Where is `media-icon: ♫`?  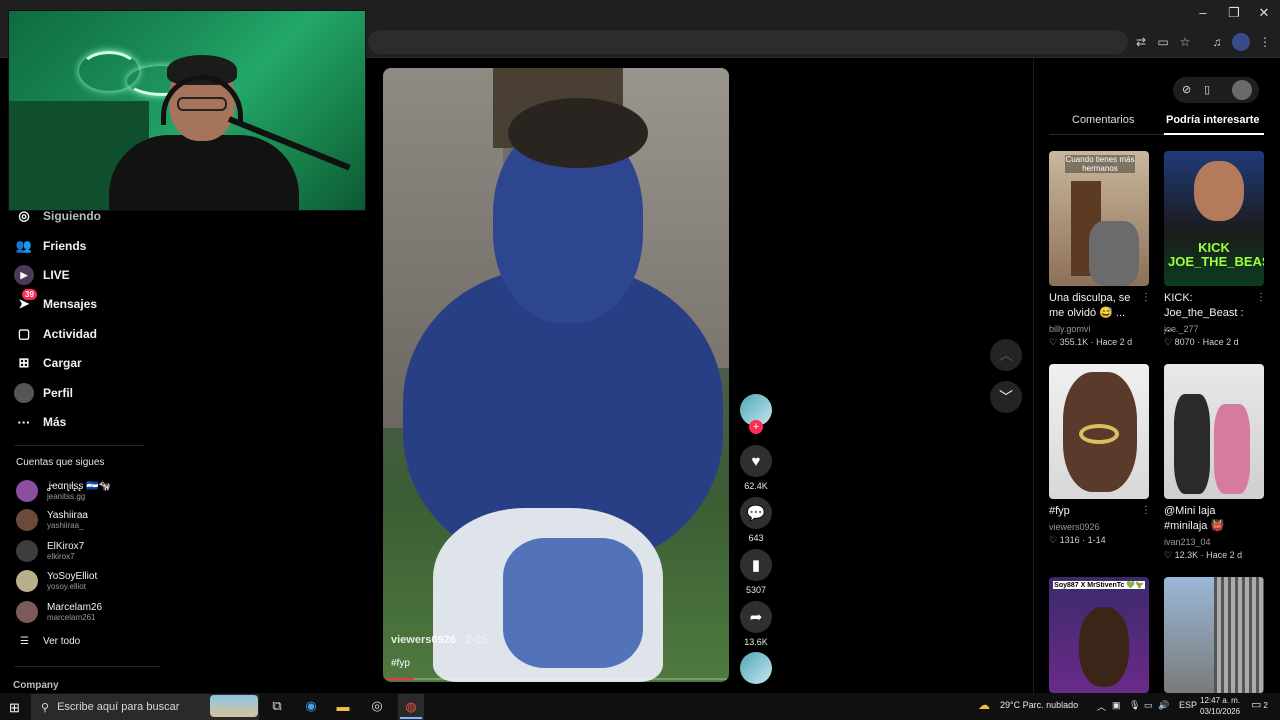 media-icon: ♫ is located at coordinates (1217, 42).